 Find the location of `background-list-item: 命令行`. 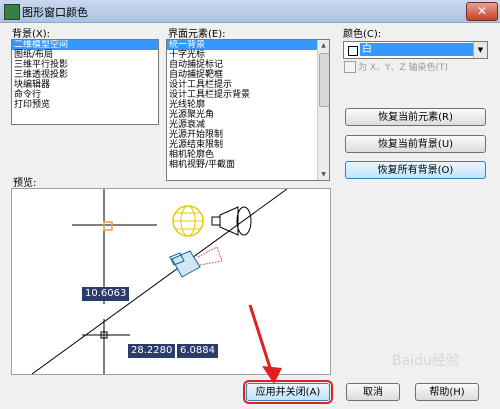

background-list-item: 命令行 is located at coordinates (85, 95).